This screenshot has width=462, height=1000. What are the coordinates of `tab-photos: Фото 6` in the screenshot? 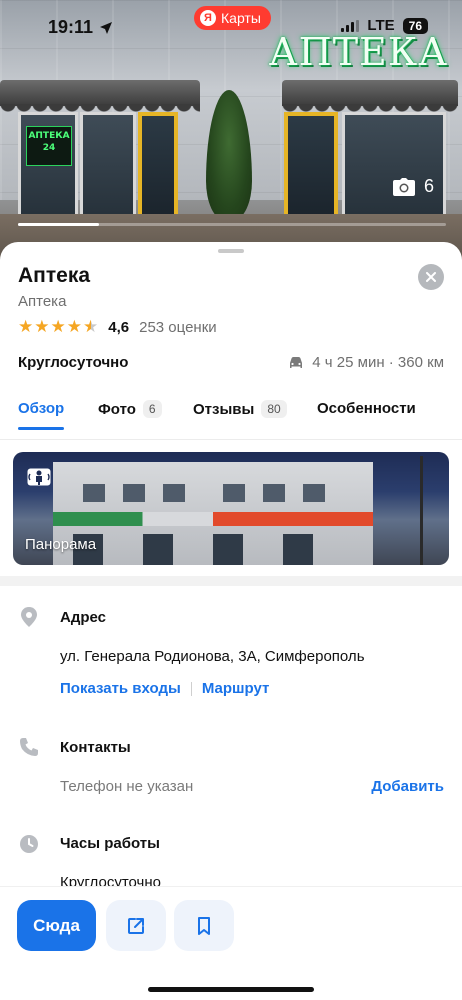 It's located at (130, 409).